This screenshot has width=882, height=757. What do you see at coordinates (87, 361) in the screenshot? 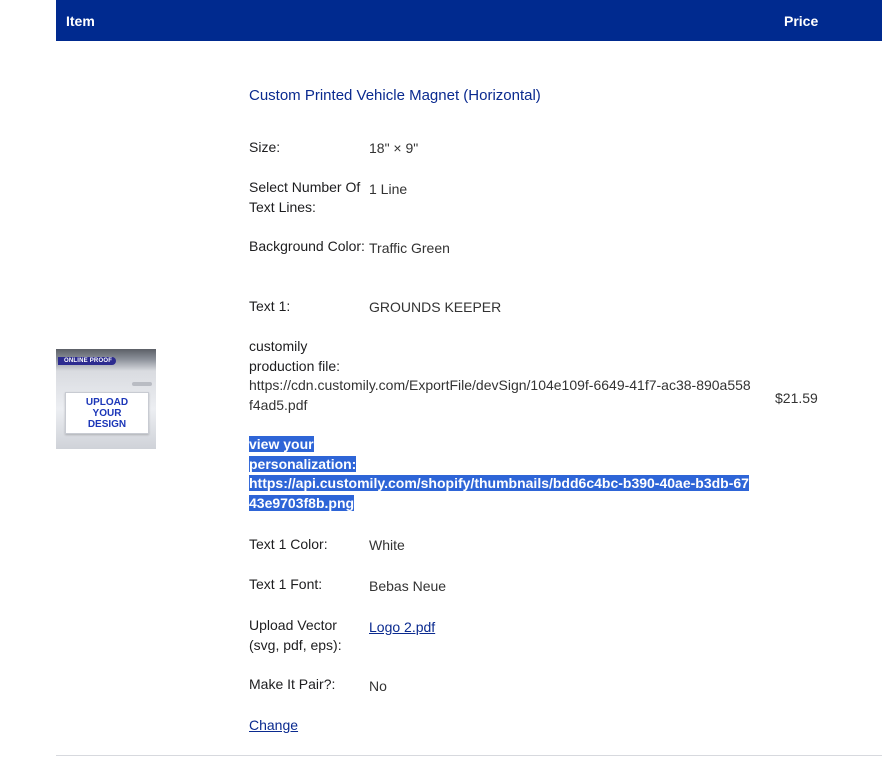
I see `online-proof-badge: ONLINE PROOF` at bounding box center [87, 361].